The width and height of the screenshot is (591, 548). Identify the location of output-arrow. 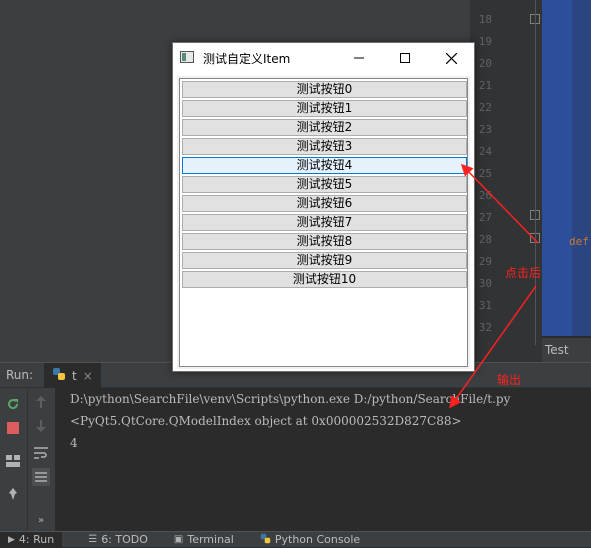
(493, 347).